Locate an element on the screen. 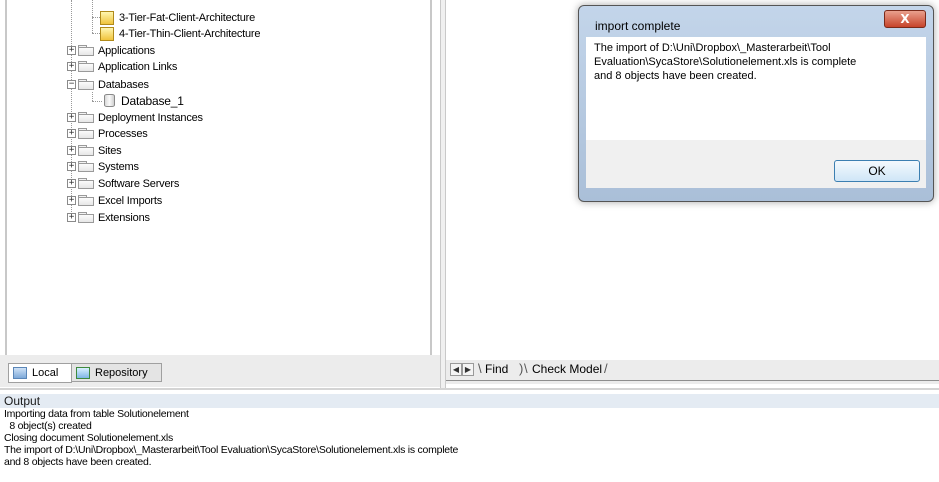 The width and height of the screenshot is (939, 482). tree-border-left is located at coordinates (6, 177).